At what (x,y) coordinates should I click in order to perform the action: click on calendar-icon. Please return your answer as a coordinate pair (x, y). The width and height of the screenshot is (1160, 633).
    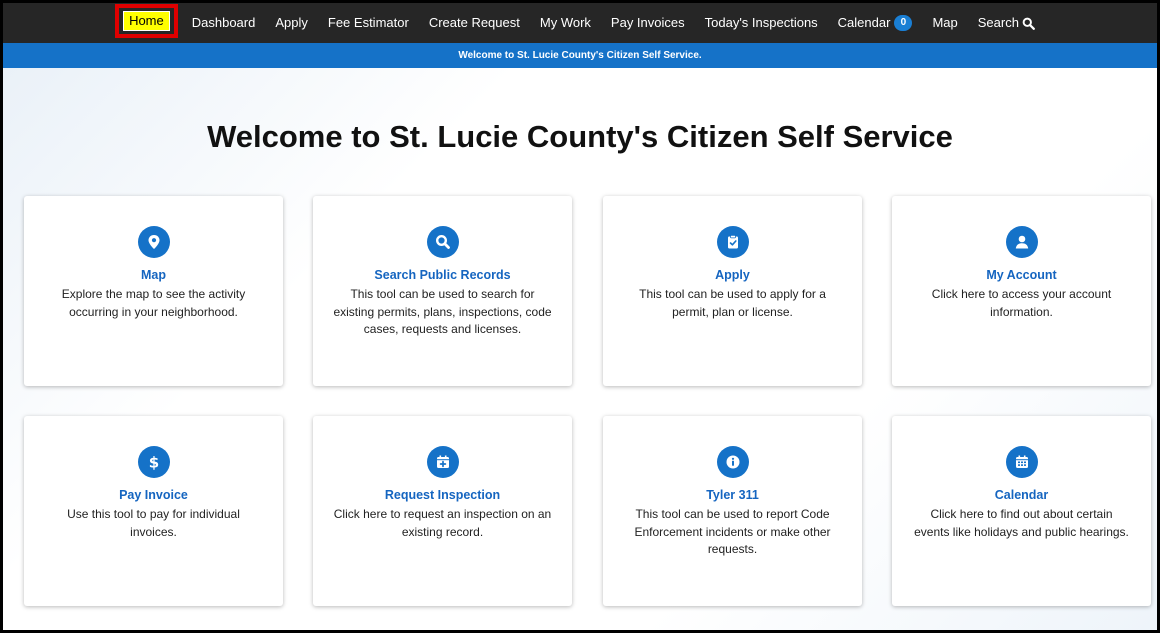
    Looking at the image, I should click on (1021, 462).